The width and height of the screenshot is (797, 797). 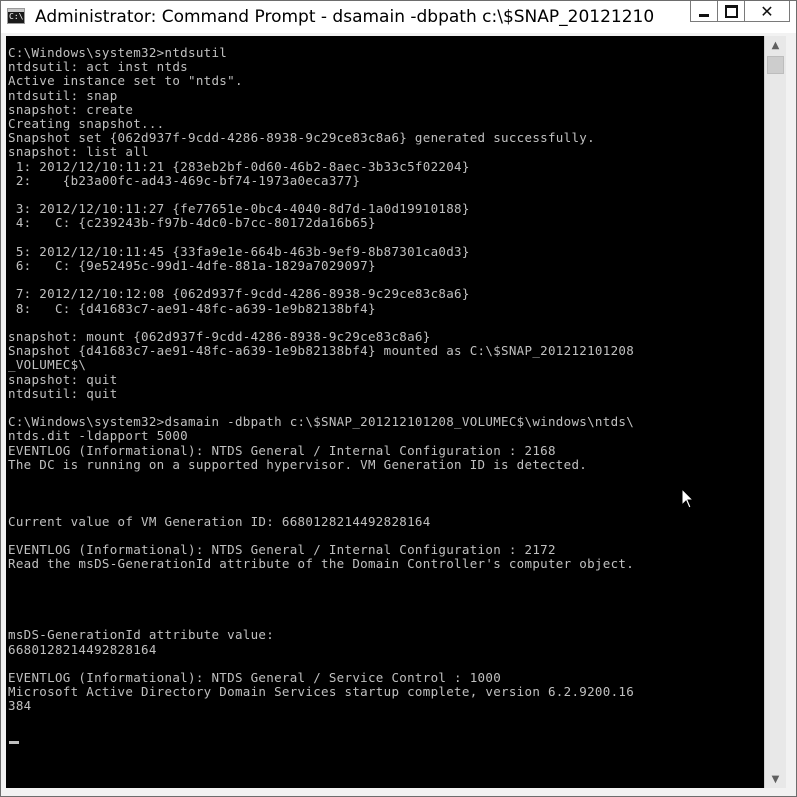 I want to click on scroll-down-arrow-icon: ▼, so click(x=775, y=779).